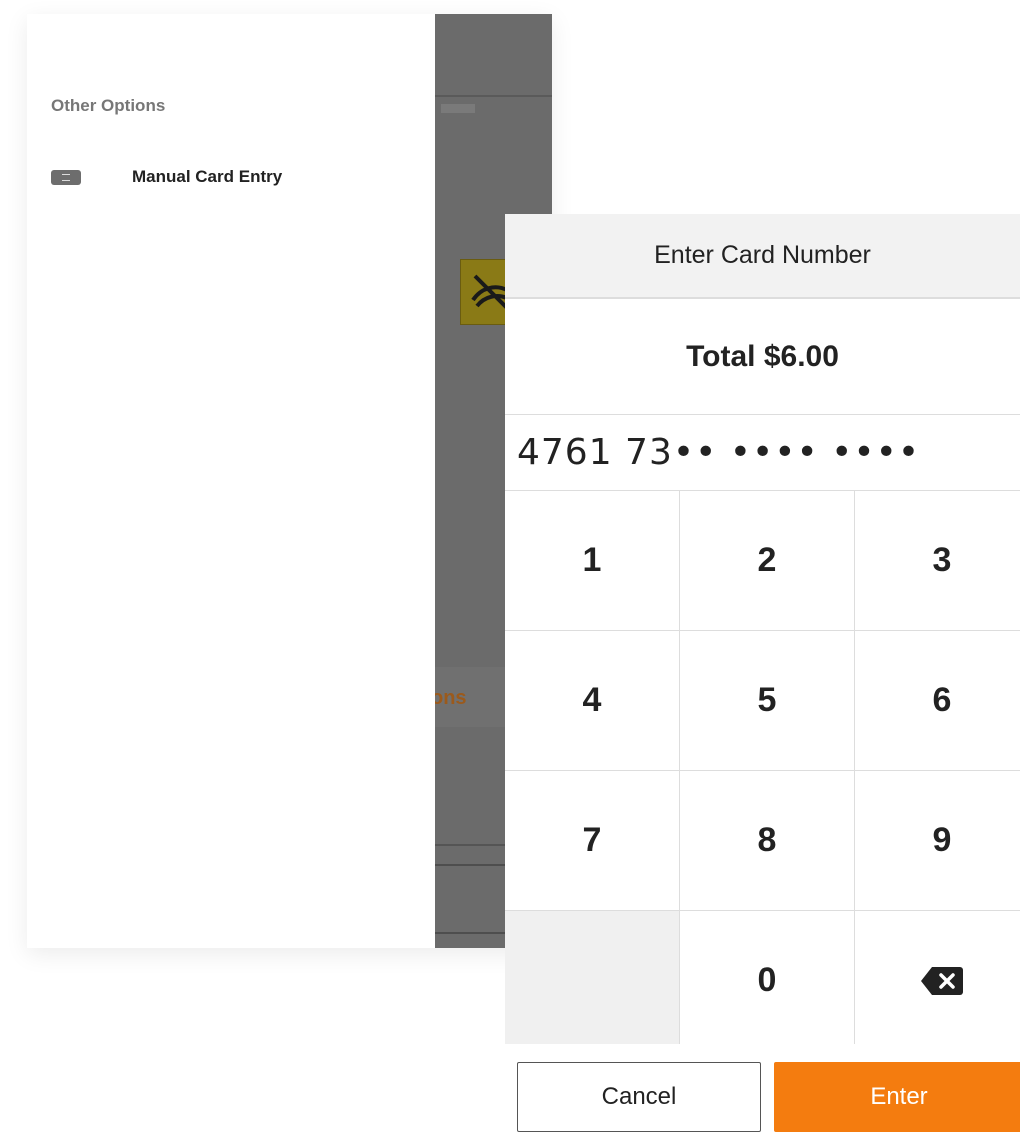 The image size is (1020, 1144). I want to click on dialog-actions: Cancel Enter, so click(762, 1094).